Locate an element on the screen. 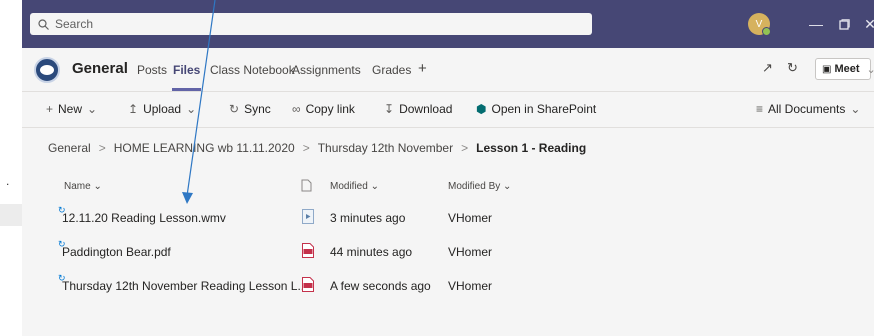 The width and height of the screenshot is (874, 336). open-sharepoint-button: ⬢ Open in SharePoint is located at coordinates (536, 109).